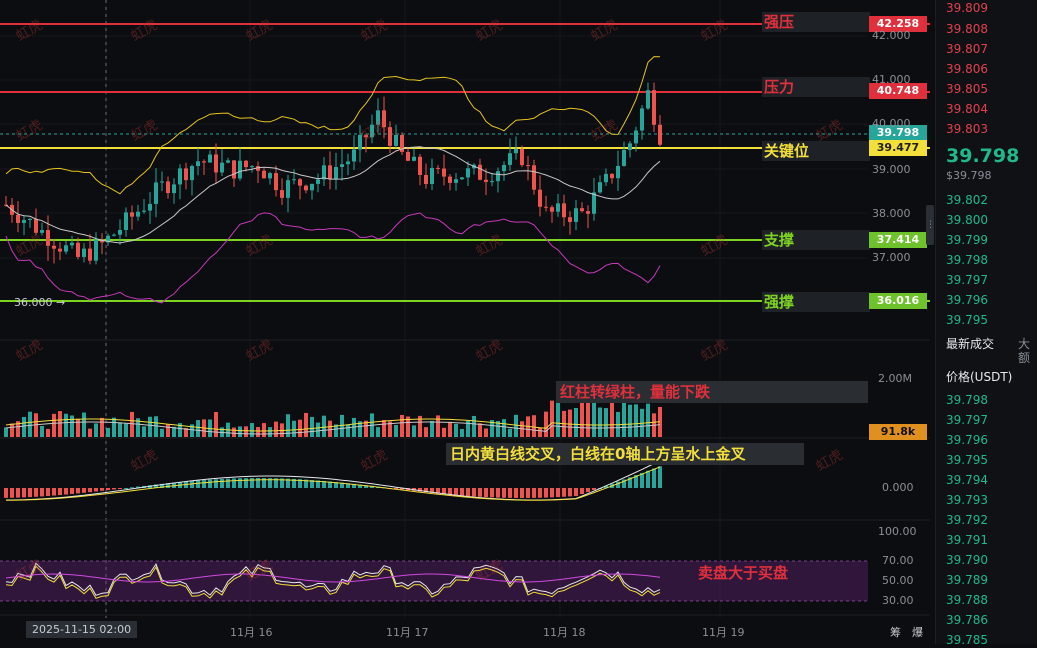 The image size is (1037, 648). Describe the element at coordinates (970, 344) in the screenshot. I see `tab-latest-trades: 最新成交` at that location.